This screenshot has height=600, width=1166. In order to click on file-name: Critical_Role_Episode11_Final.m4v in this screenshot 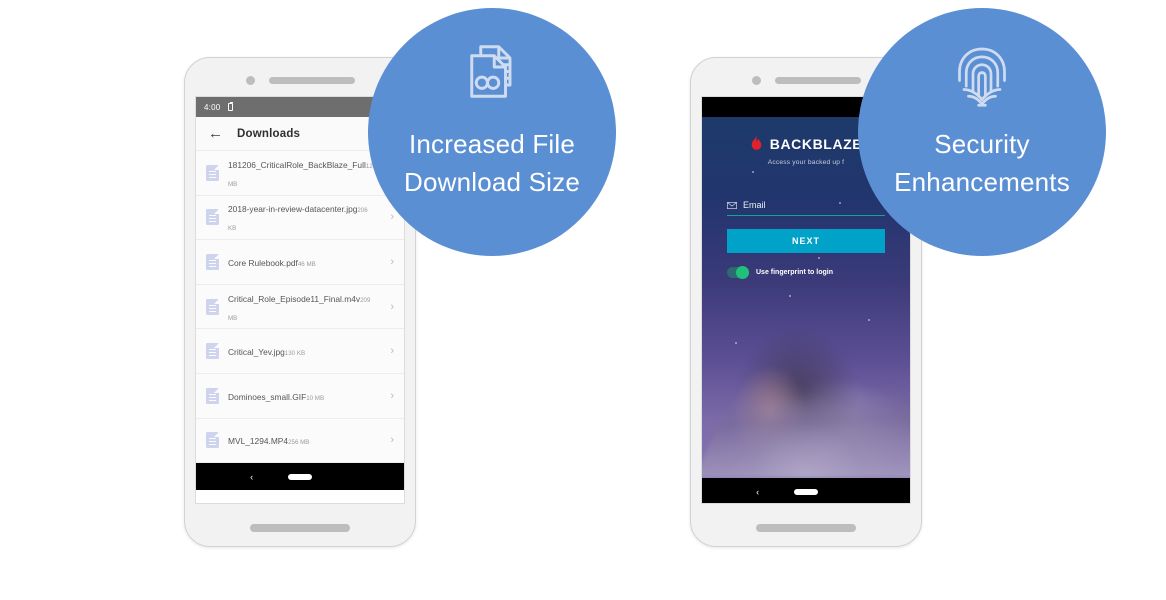, I will do `click(294, 298)`.